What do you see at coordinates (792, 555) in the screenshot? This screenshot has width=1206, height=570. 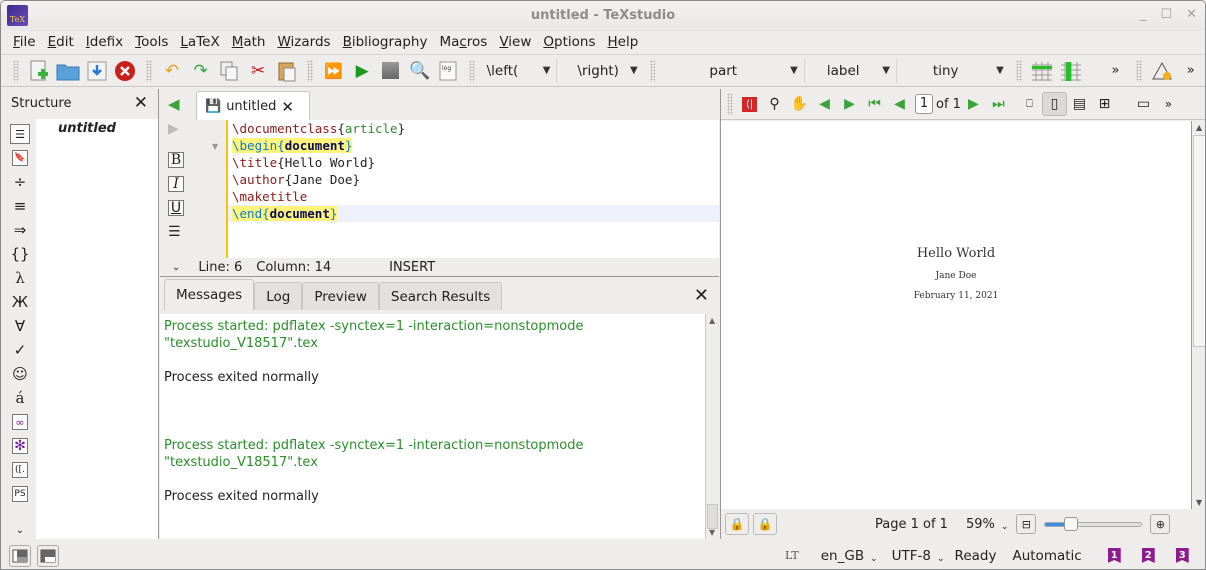 I see `languagetool-icon: LT` at bounding box center [792, 555].